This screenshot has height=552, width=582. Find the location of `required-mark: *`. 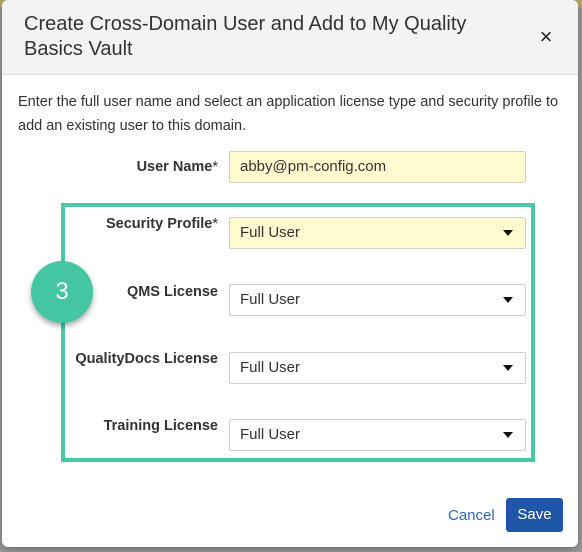

required-mark: * is located at coordinates (215, 167).